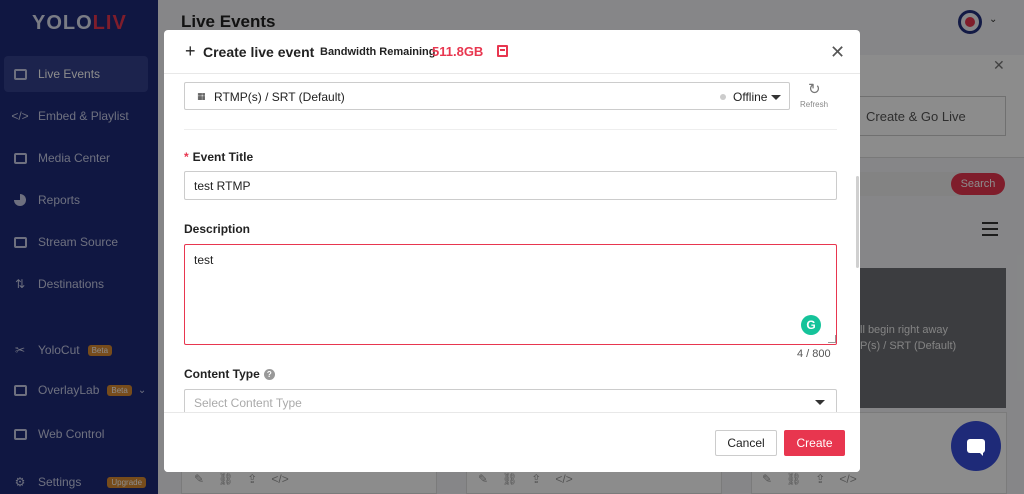 The height and width of the screenshot is (494, 1024). I want to click on resize-handle, so click(832, 339).